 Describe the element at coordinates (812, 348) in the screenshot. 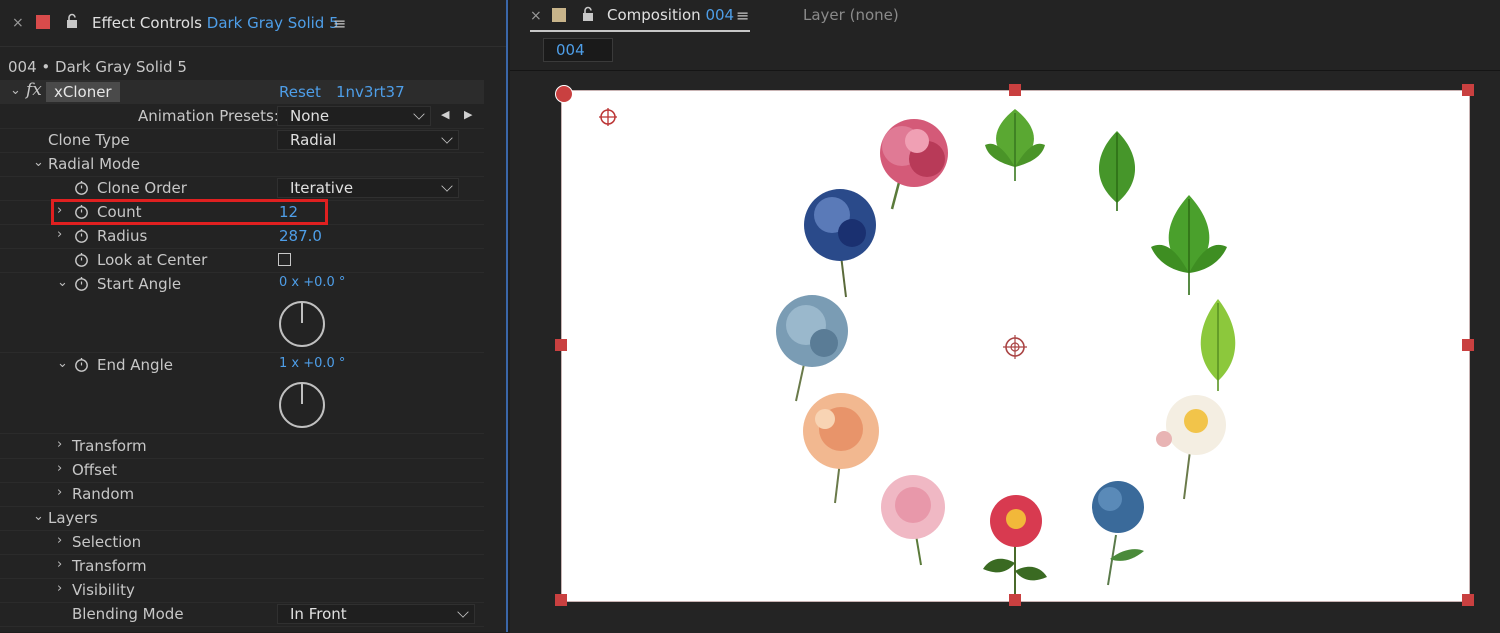

I see `dusty-blue-peony-clone` at that location.